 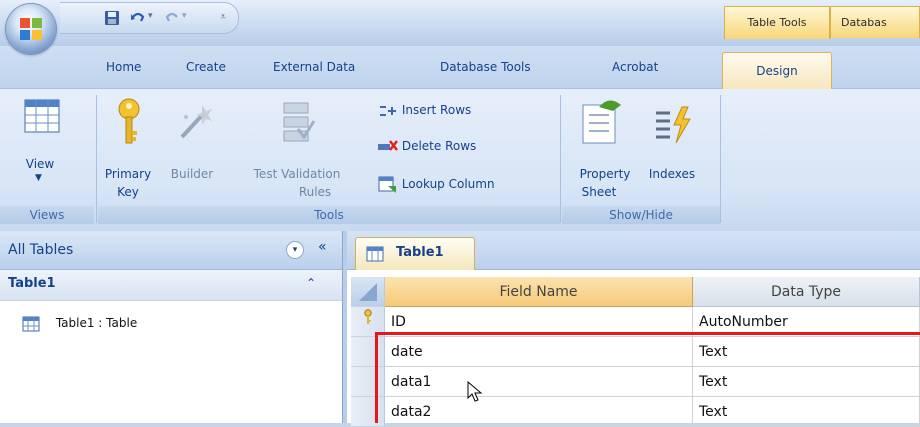 I want to click on office-logo-icon, so click(x=31, y=29).